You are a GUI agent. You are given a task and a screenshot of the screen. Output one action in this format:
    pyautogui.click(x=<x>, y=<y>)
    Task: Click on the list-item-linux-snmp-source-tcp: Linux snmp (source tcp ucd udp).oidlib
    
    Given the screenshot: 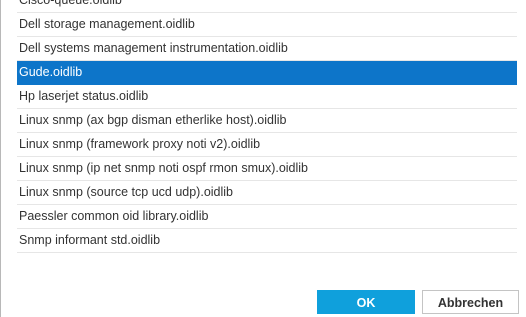 What is the action you would take?
    pyautogui.click(x=267, y=193)
    